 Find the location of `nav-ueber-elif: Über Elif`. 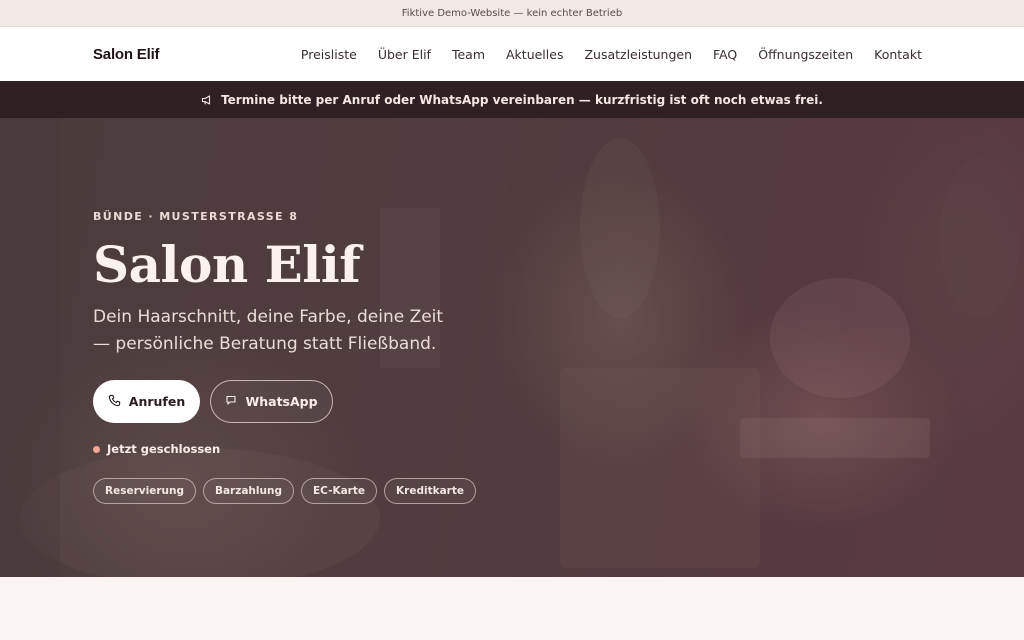

nav-ueber-elif: Über Elif is located at coordinates (404, 54).